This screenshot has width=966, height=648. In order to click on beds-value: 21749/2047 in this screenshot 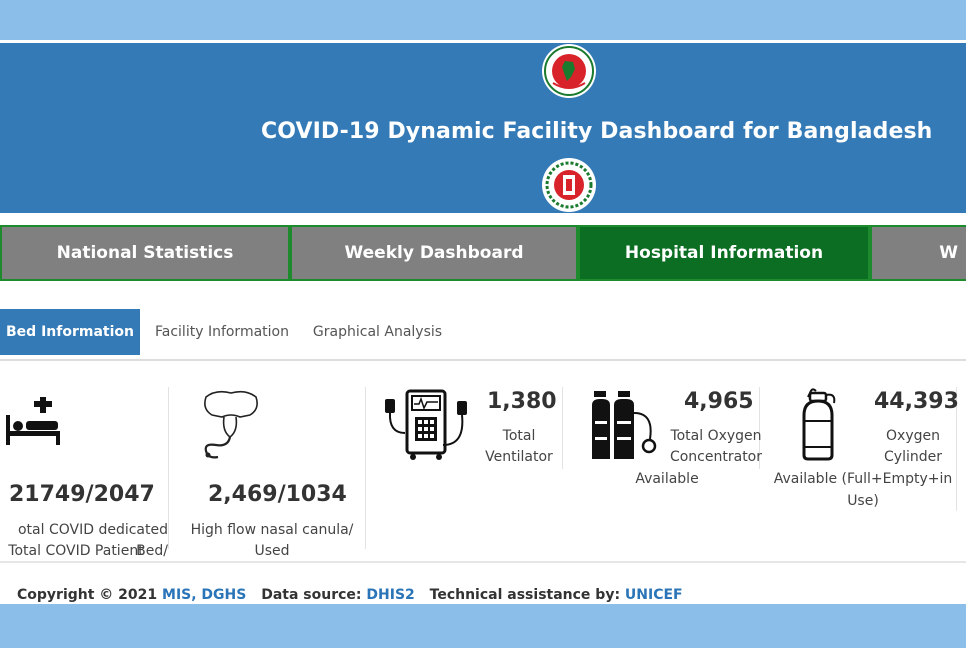, I will do `click(82, 494)`.